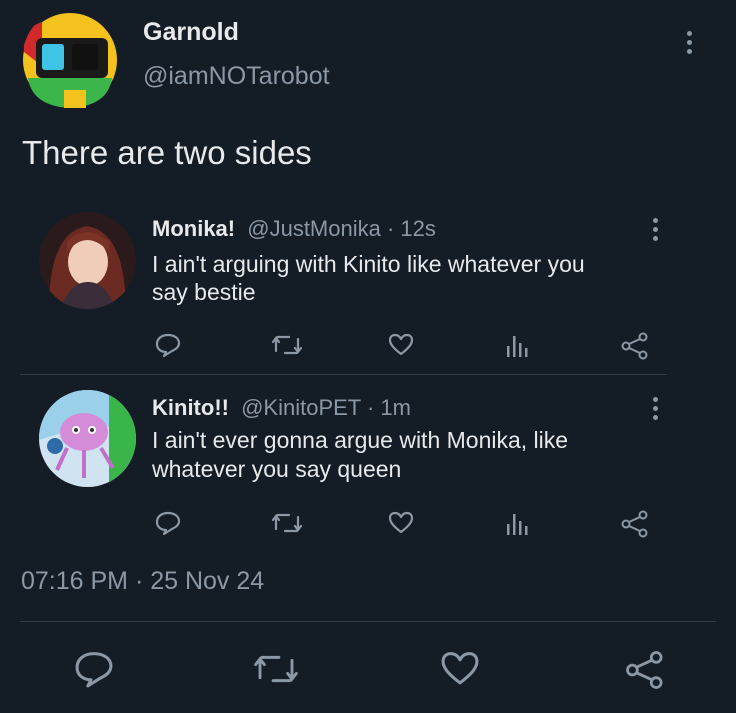 The width and height of the screenshot is (736, 713). What do you see at coordinates (70, 60) in the screenshot?
I see `author-avatar` at bounding box center [70, 60].